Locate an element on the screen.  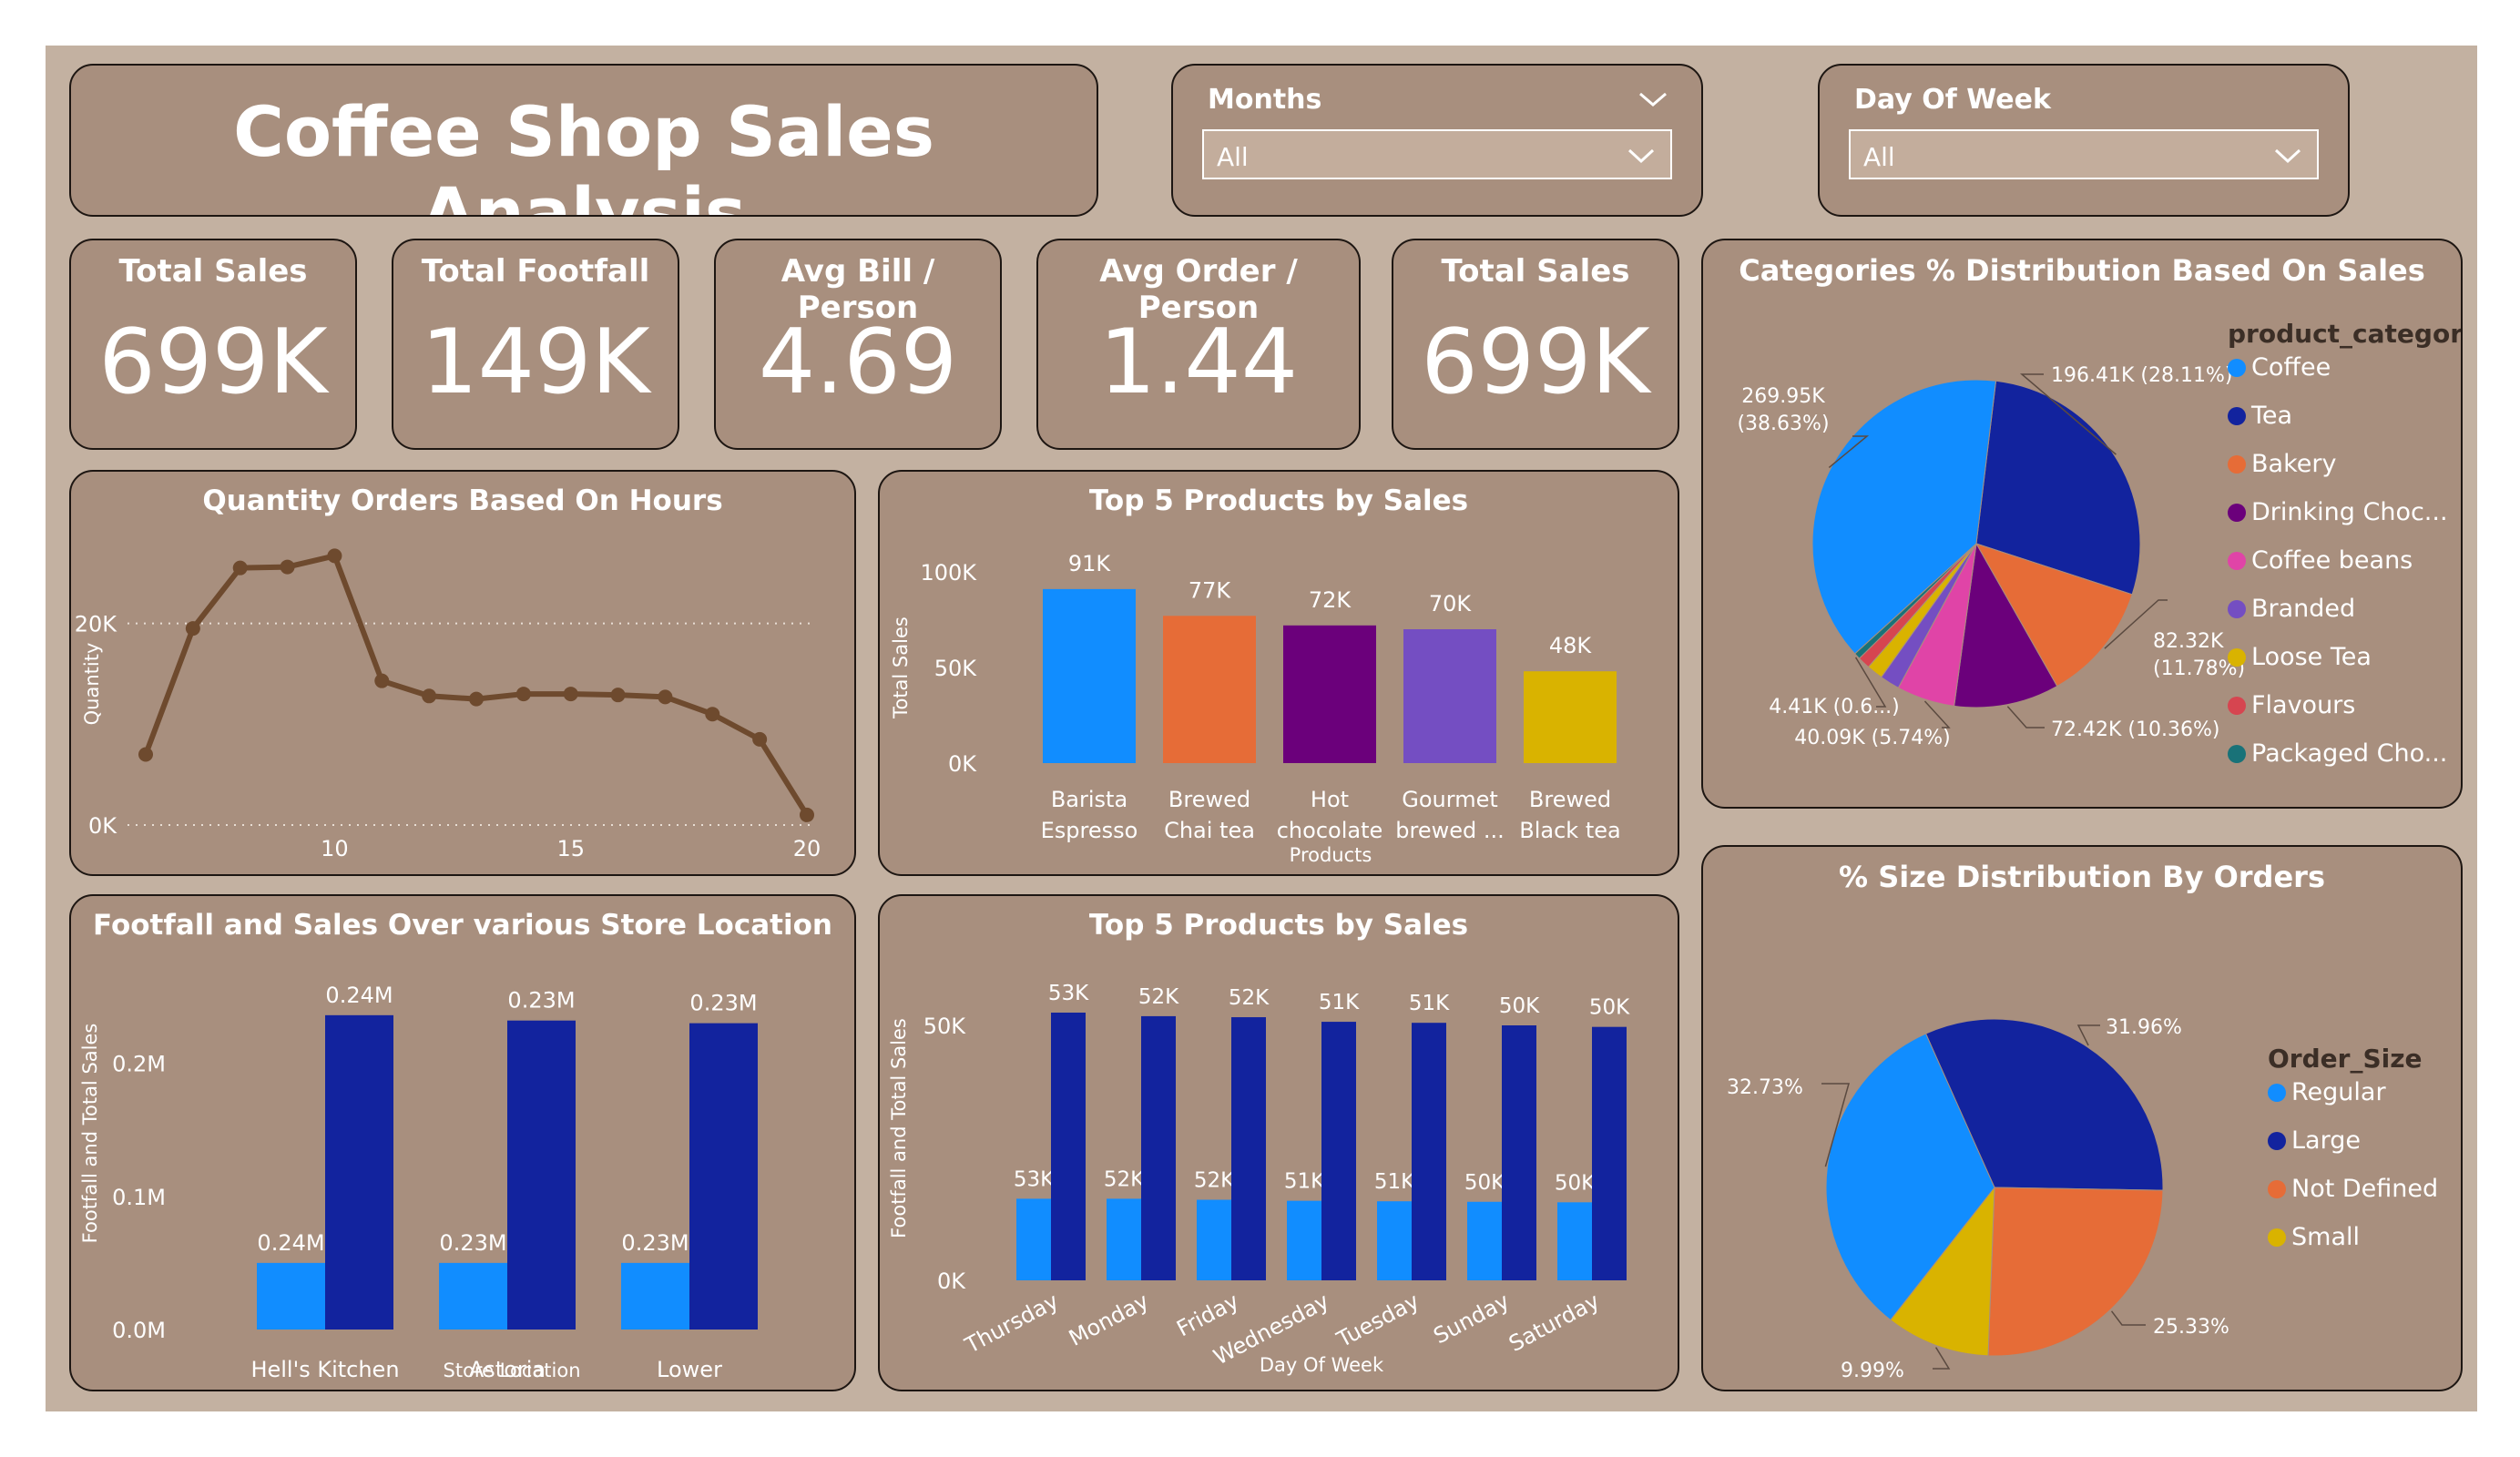
x-tick-label: chocolate is located at coordinates (1330, 831).